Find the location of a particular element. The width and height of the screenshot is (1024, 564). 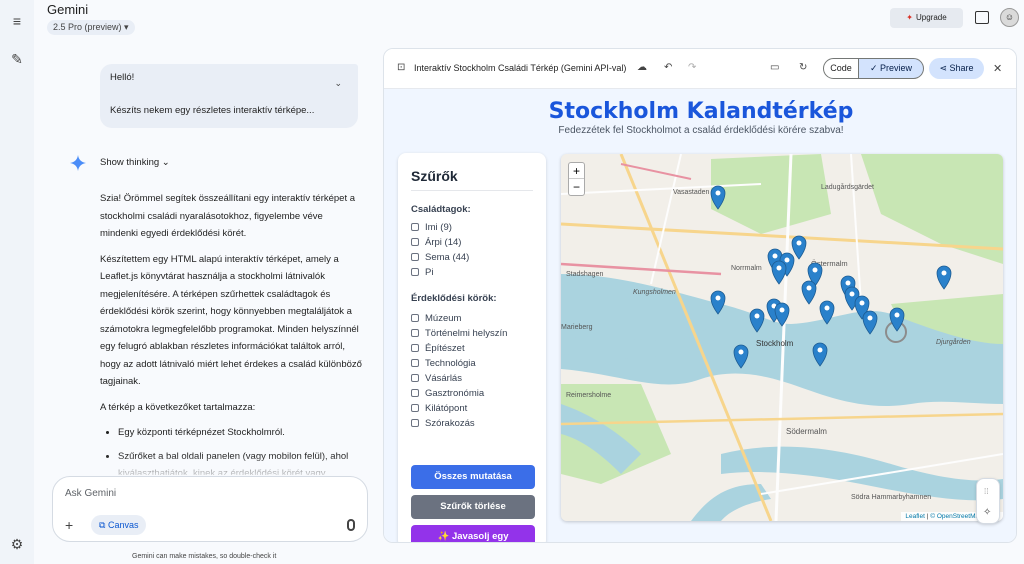

gemini-sparkle-icon is located at coordinates (78, 163).